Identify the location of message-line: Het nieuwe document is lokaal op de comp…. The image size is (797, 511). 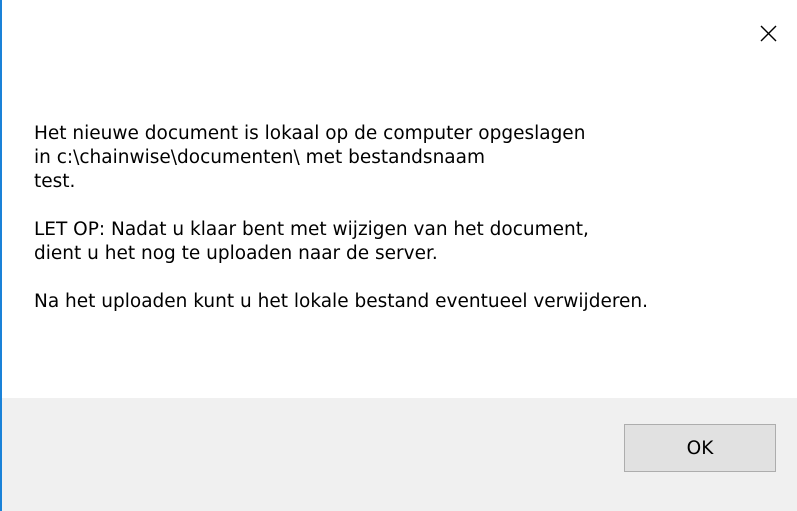
(310, 133).